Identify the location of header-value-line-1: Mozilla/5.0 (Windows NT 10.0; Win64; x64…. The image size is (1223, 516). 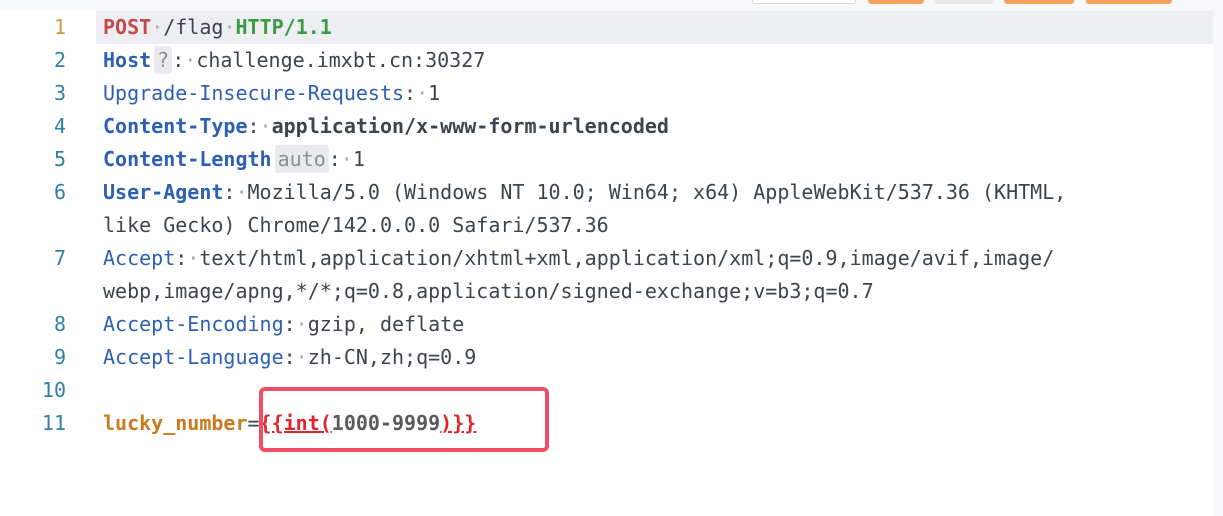
(663, 192).